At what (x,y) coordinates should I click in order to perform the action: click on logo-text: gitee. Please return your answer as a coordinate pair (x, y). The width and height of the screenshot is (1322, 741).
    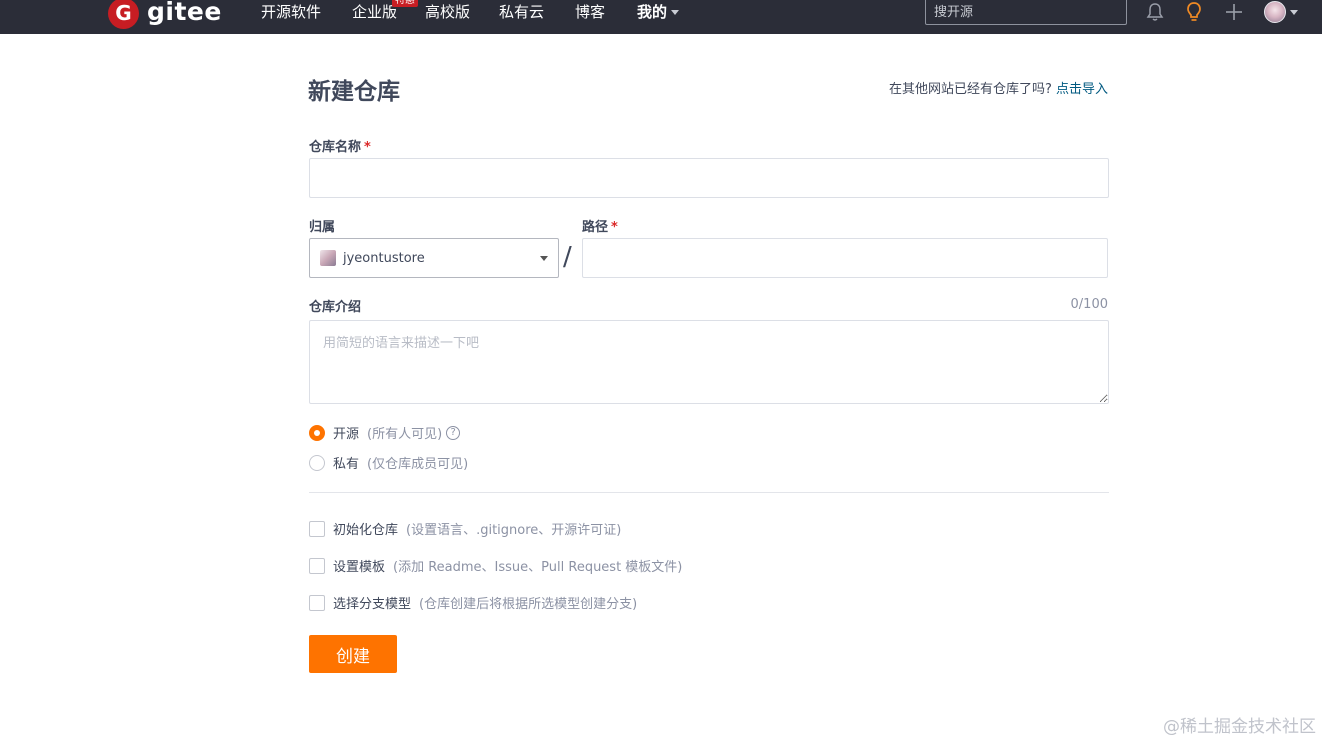
    Looking at the image, I should click on (184, 13).